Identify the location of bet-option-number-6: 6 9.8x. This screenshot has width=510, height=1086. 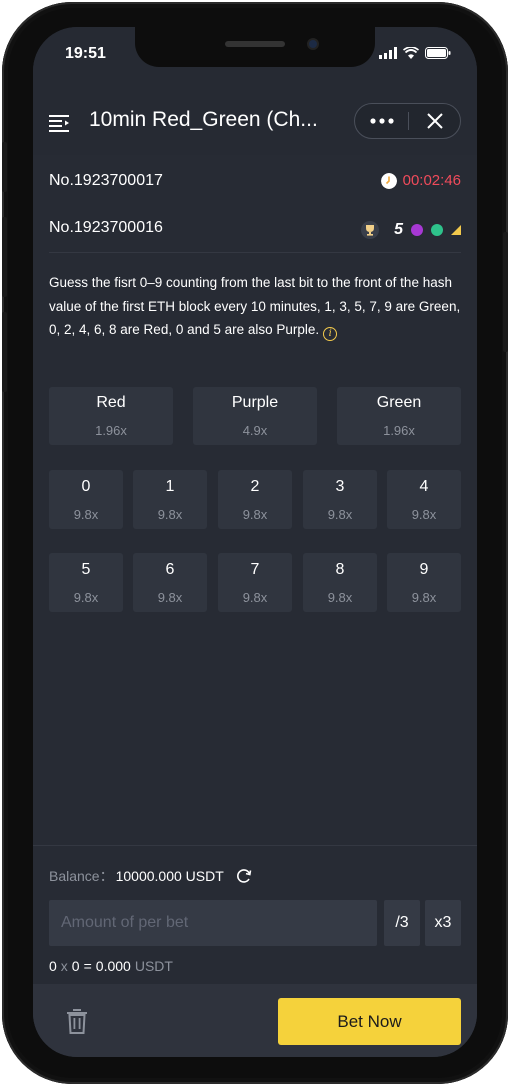
(170, 582).